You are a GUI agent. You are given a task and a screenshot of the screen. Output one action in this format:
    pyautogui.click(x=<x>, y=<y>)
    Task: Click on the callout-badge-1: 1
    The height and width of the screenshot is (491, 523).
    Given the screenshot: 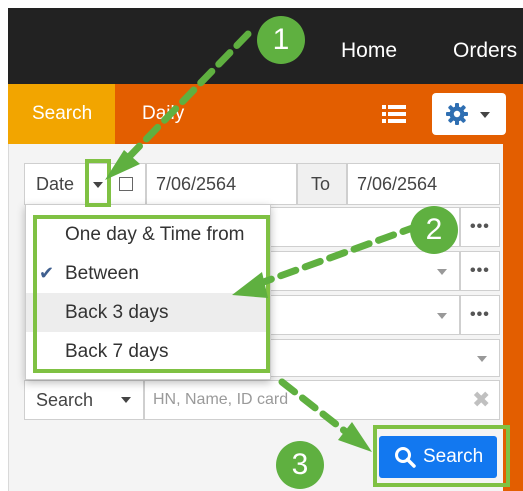 What is the action you would take?
    pyautogui.click(x=281, y=40)
    